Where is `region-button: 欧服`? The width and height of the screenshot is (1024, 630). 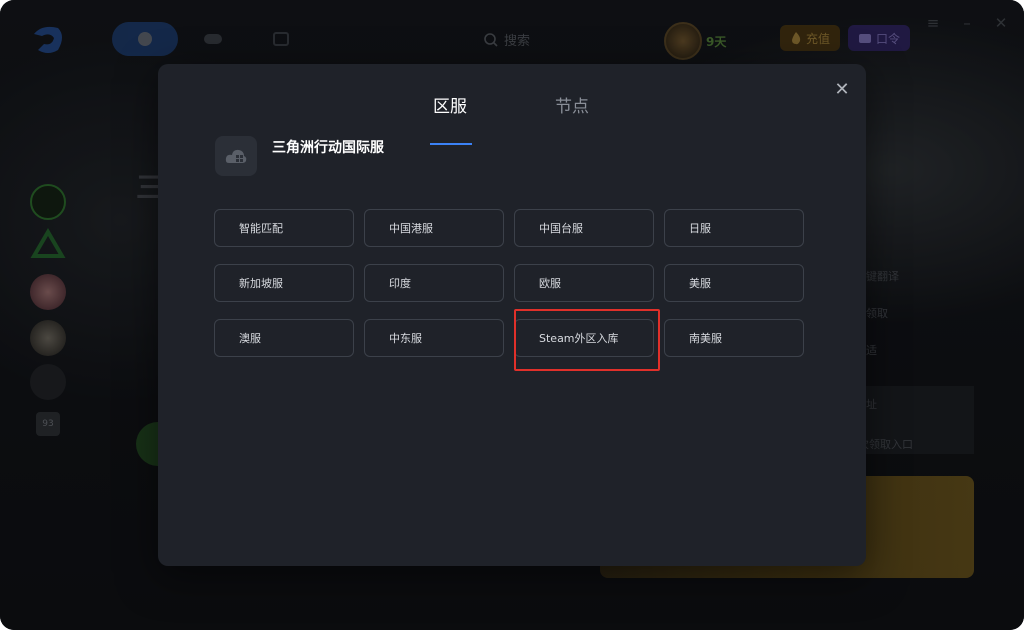
region-button: 欧服 is located at coordinates (584, 283).